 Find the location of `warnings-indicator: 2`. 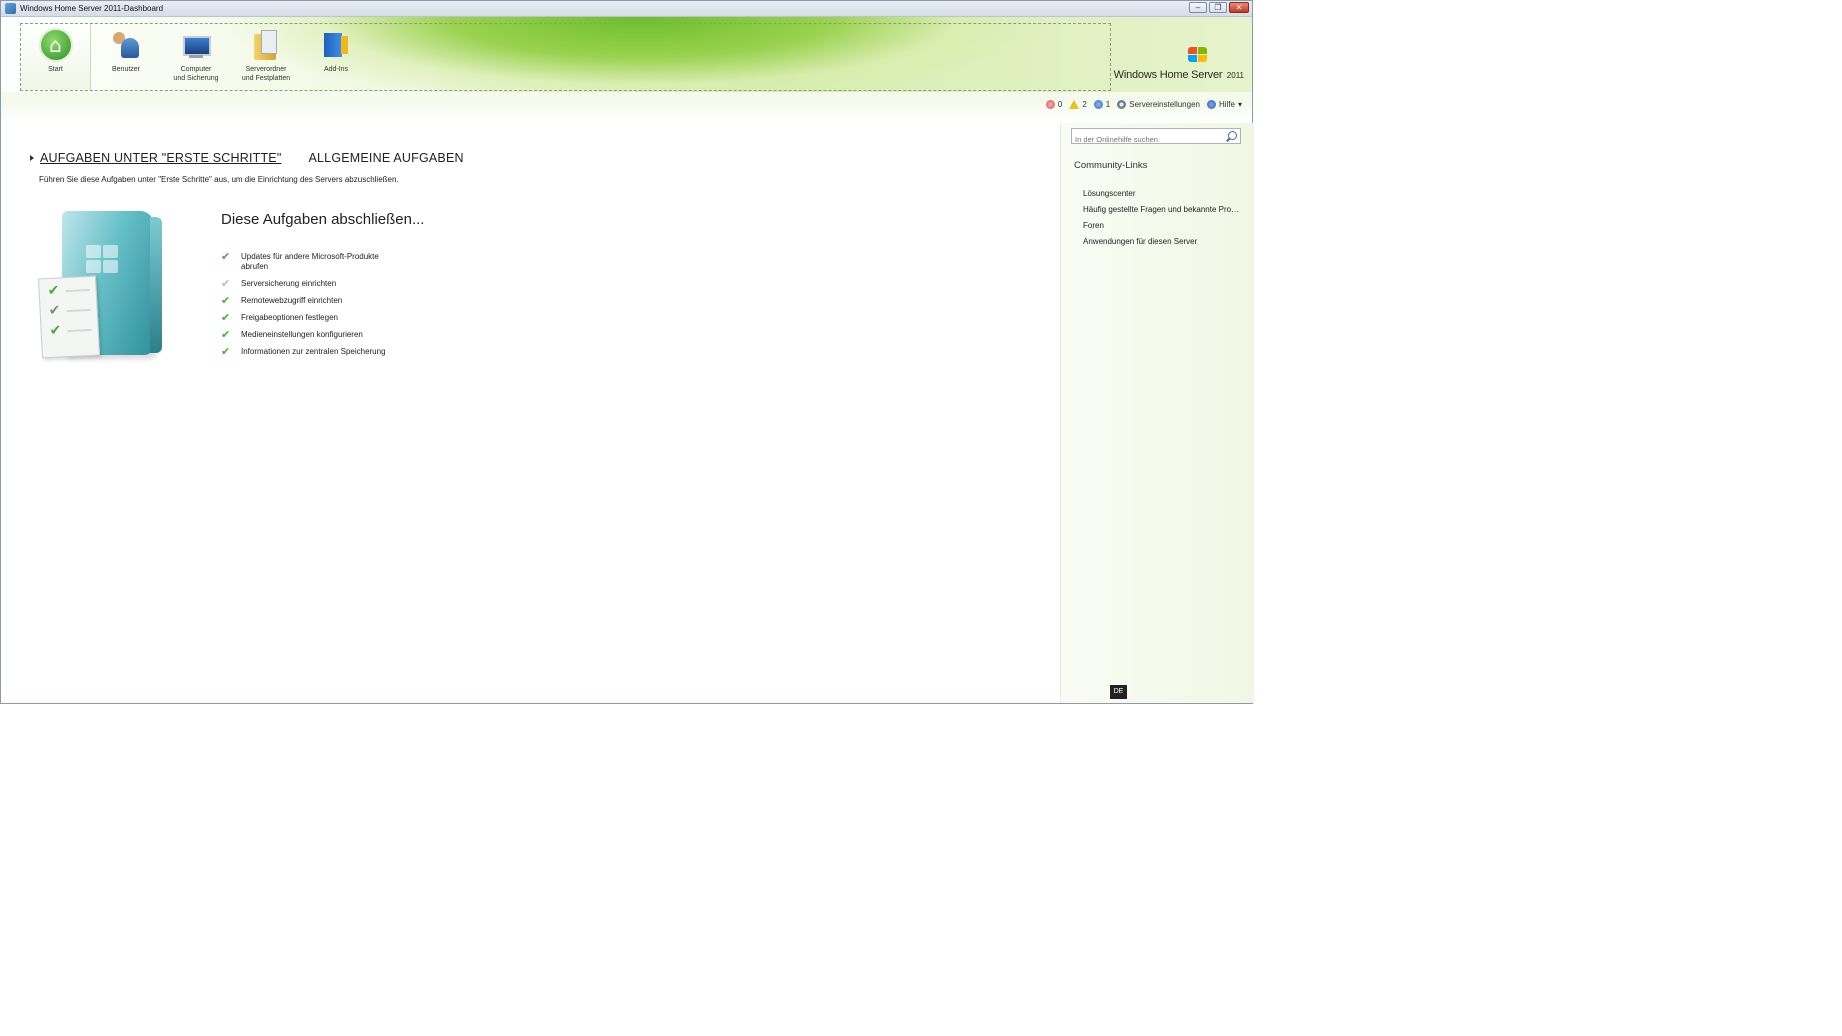

warnings-indicator: 2 is located at coordinates (1078, 104).